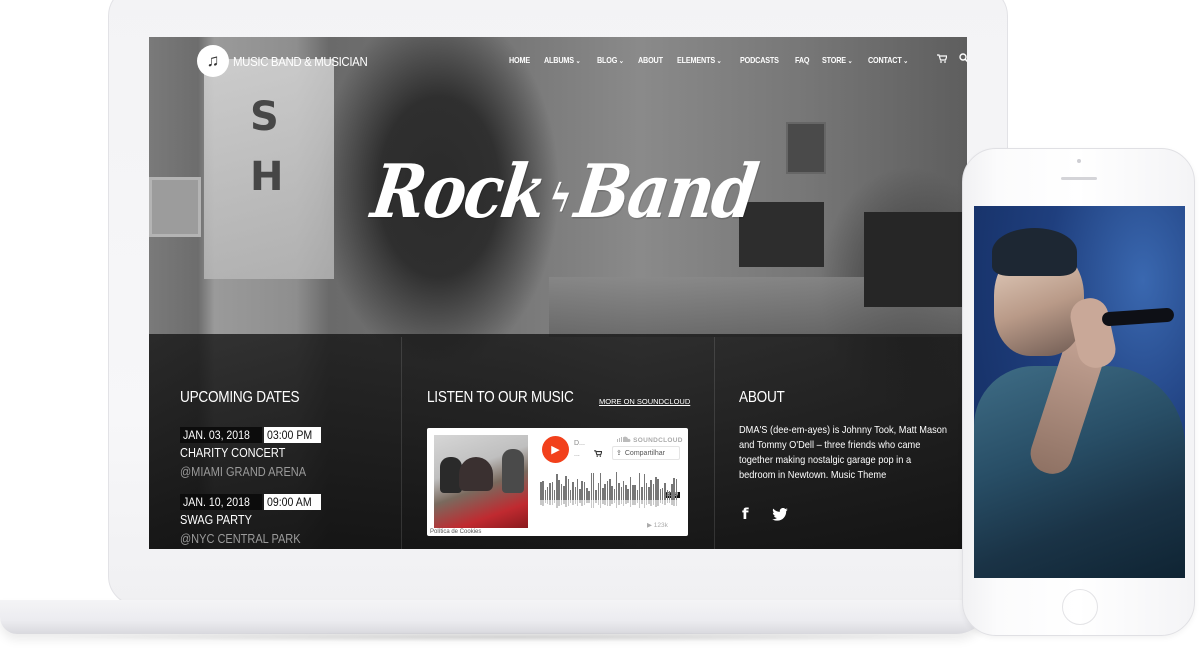 The height and width of the screenshot is (650, 1200). Describe the element at coordinates (264, 117) in the screenshot. I see `sign-letter: S` at that location.